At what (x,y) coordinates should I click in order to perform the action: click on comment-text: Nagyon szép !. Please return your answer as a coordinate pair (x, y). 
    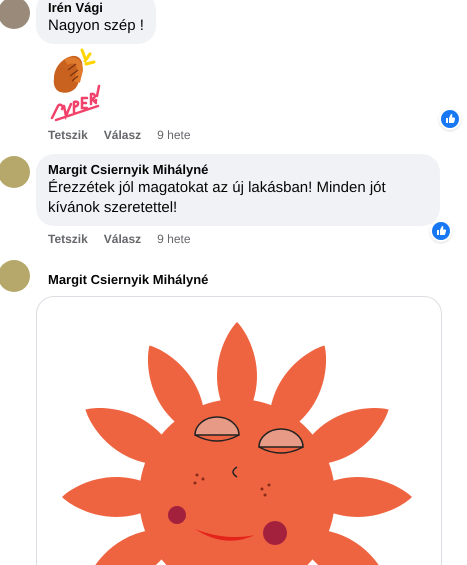
    Looking at the image, I should click on (96, 26).